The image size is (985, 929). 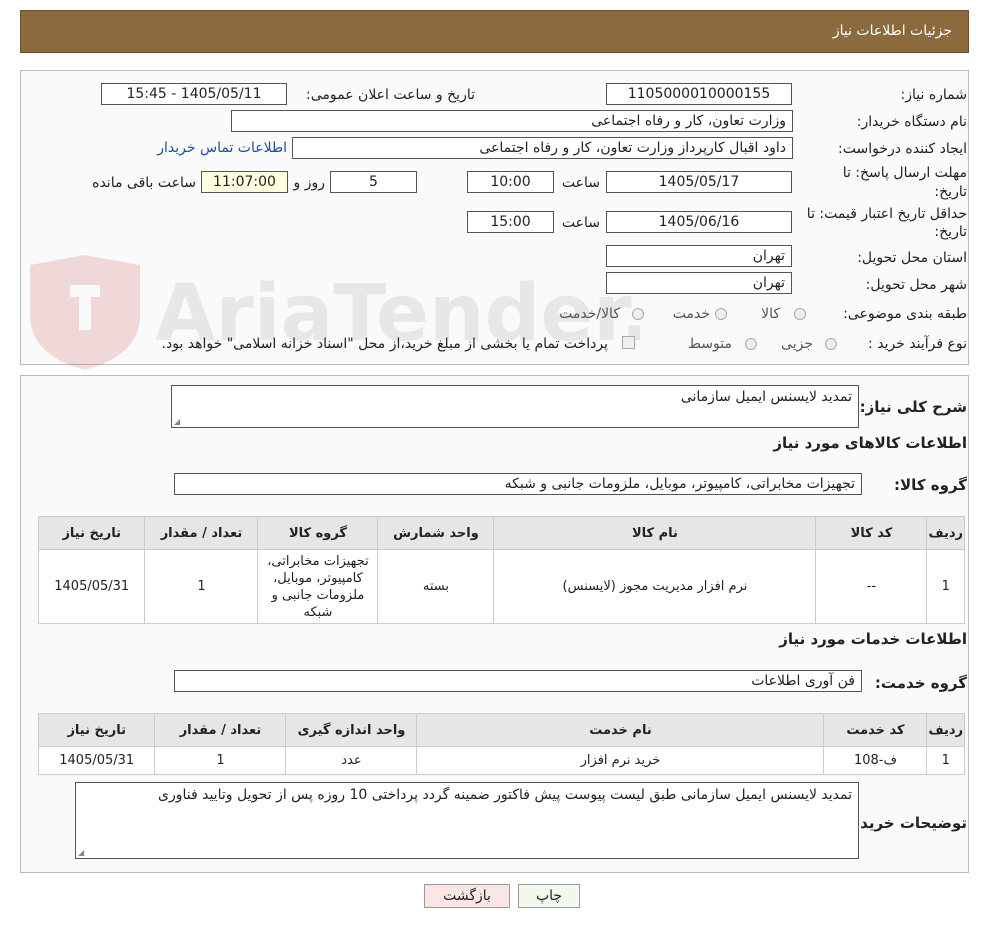 What do you see at coordinates (699, 222) in the screenshot?
I see `validity-date-field: 1405/06/16` at bounding box center [699, 222].